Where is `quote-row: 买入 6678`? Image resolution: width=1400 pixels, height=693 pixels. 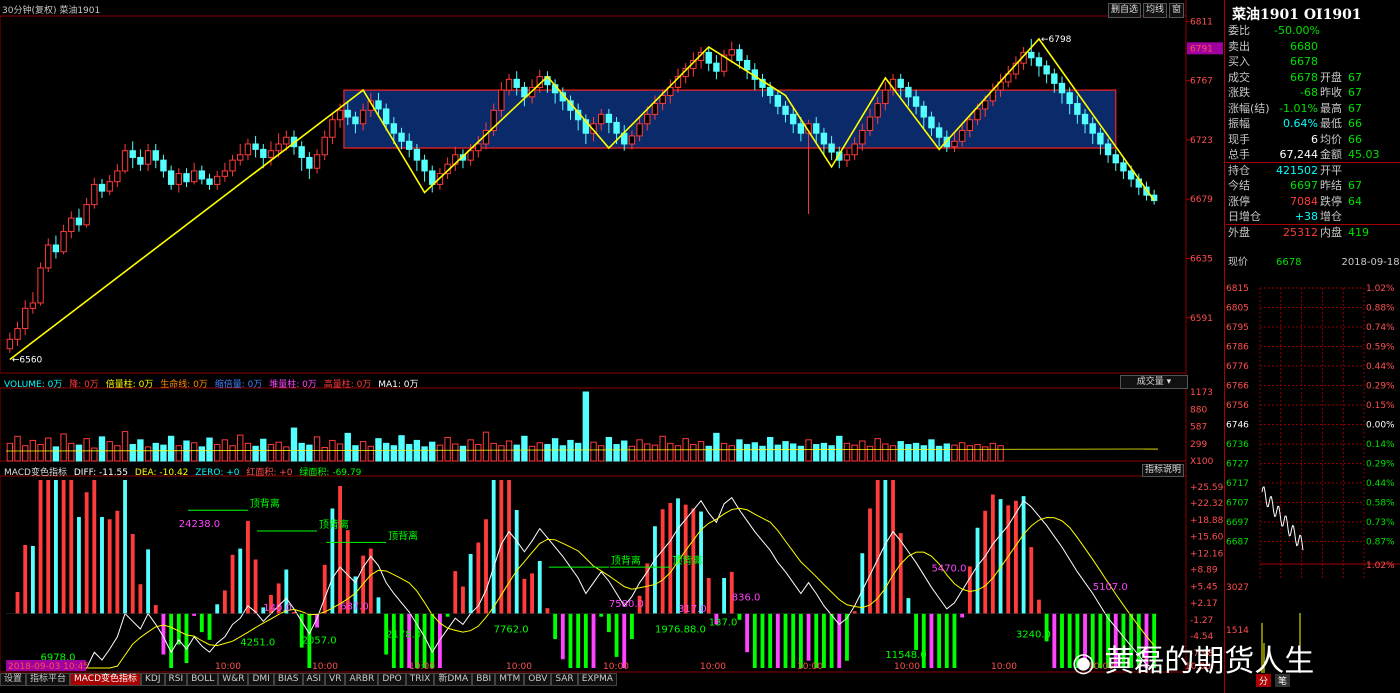
quote-row: 买入 6678 is located at coordinates (1273, 61).